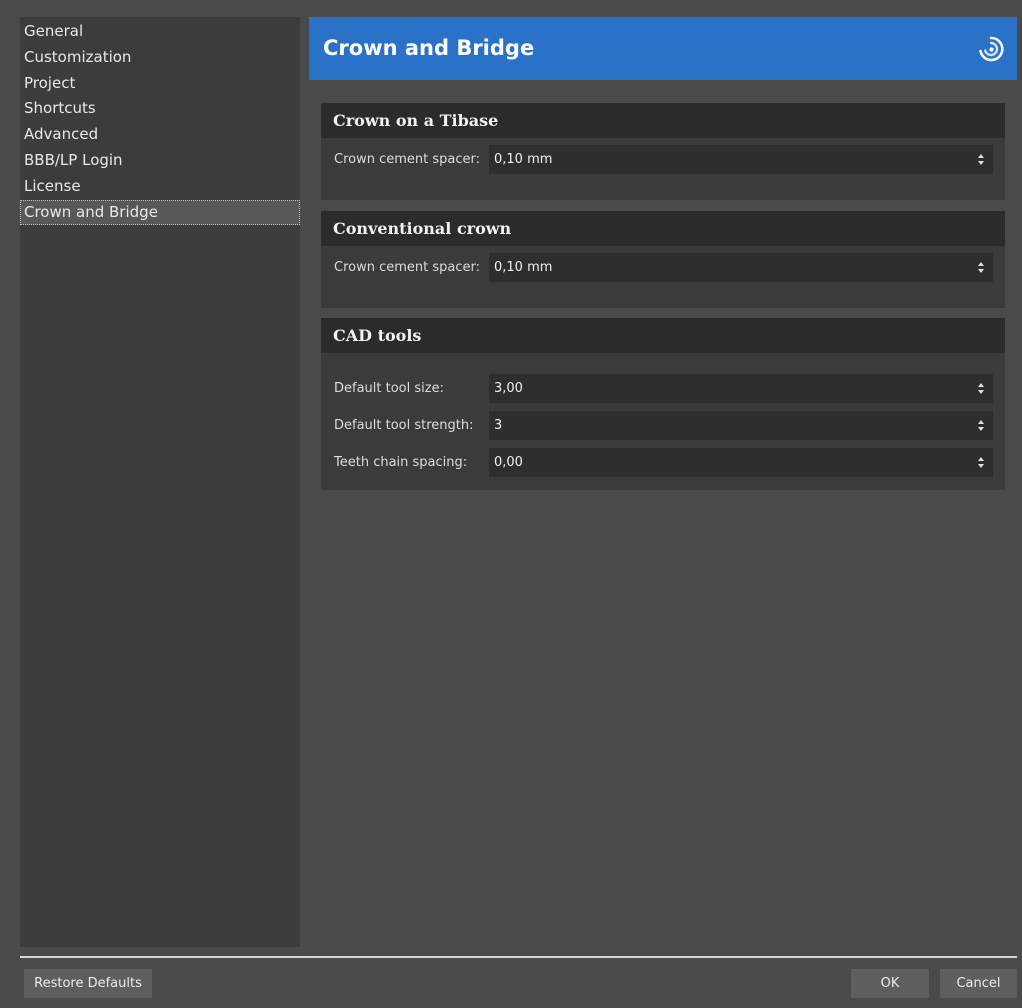 The image size is (1022, 1008). Describe the element at coordinates (498, 425) in the screenshot. I see `spinbox-value: 3` at that location.